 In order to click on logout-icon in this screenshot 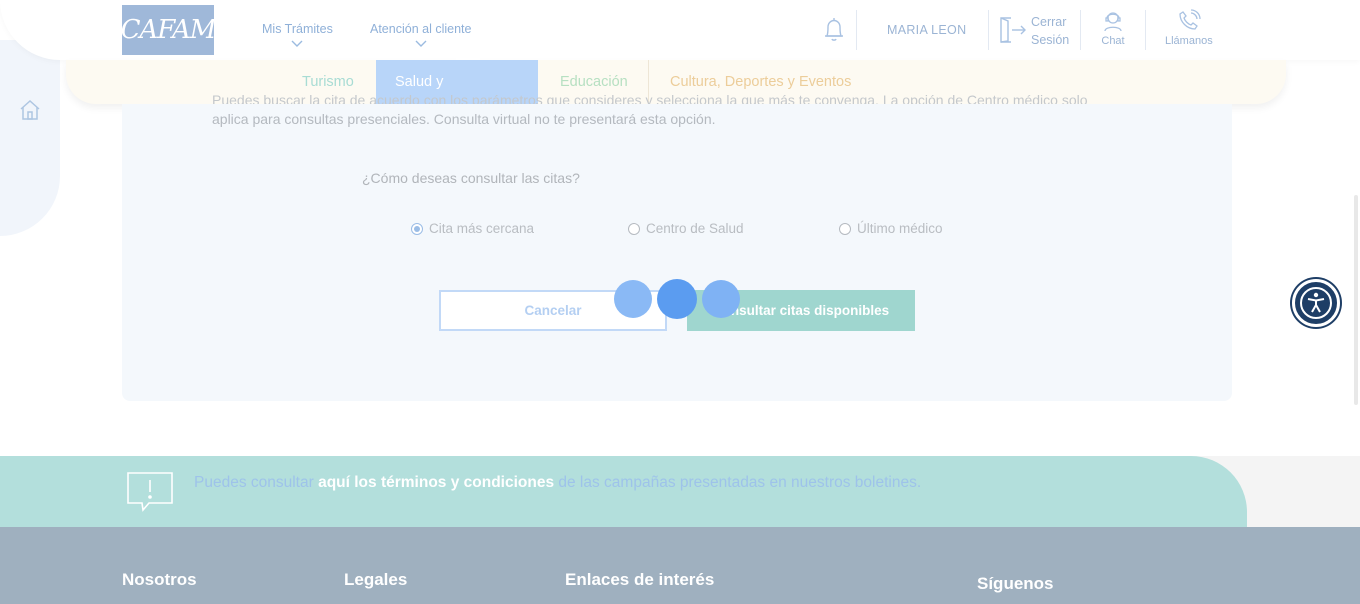, I will do `click(1012, 30)`.